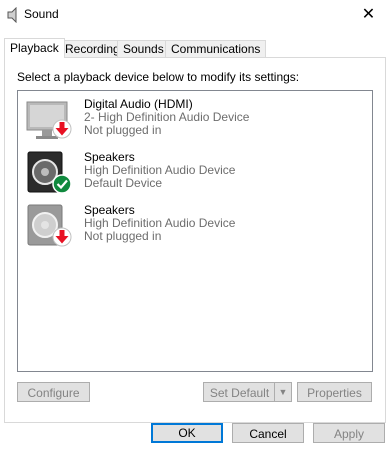 The height and width of the screenshot is (449, 391). Describe the element at coordinates (349, 433) in the screenshot. I see `apply-button: Apply` at that location.